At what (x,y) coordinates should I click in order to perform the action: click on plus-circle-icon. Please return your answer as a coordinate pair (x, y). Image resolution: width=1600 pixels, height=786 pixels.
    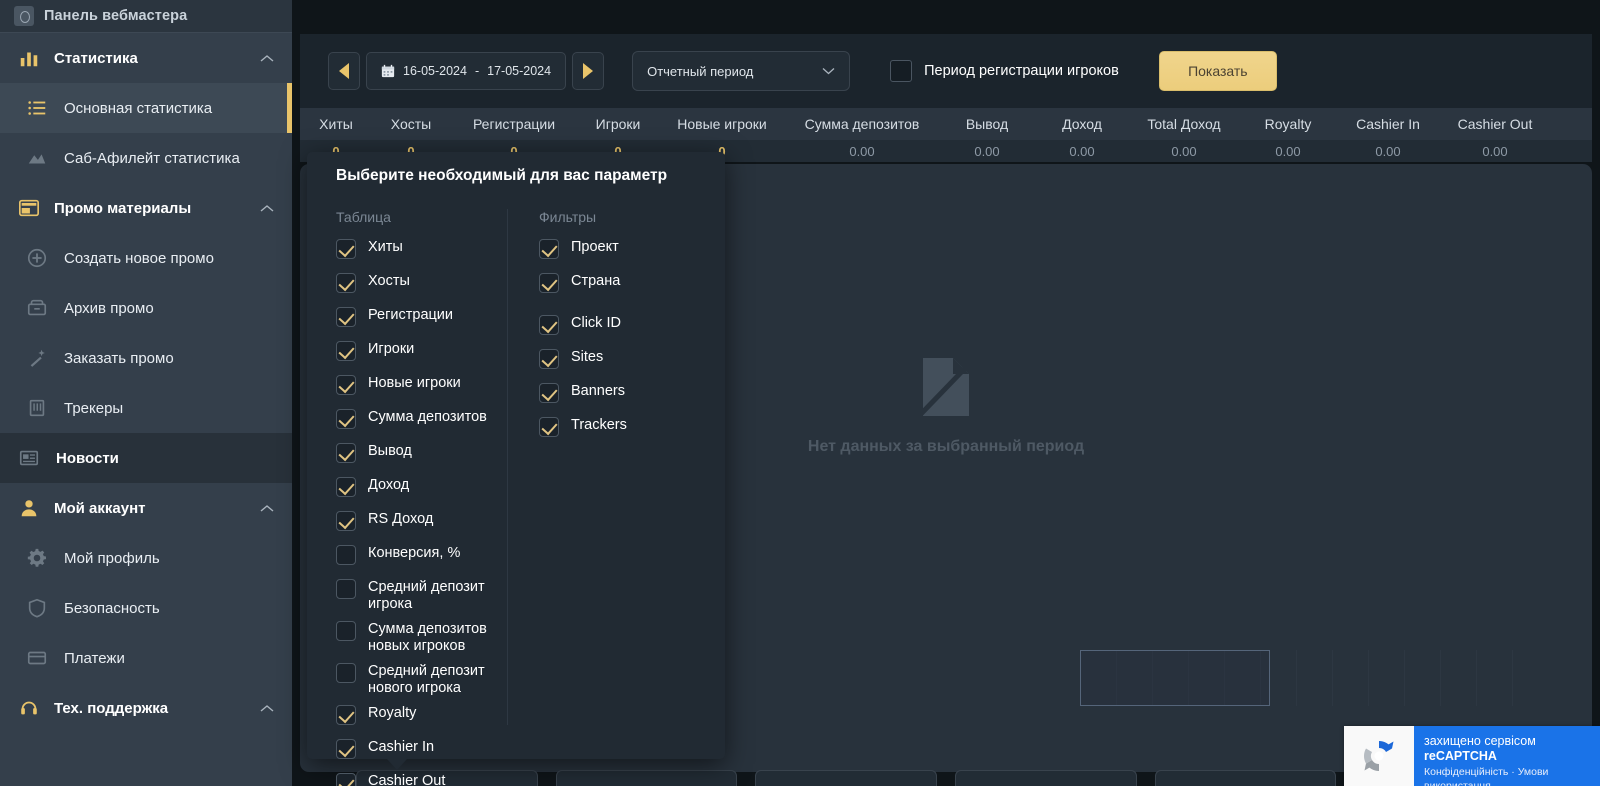
    Looking at the image, I should click on (37, 258).